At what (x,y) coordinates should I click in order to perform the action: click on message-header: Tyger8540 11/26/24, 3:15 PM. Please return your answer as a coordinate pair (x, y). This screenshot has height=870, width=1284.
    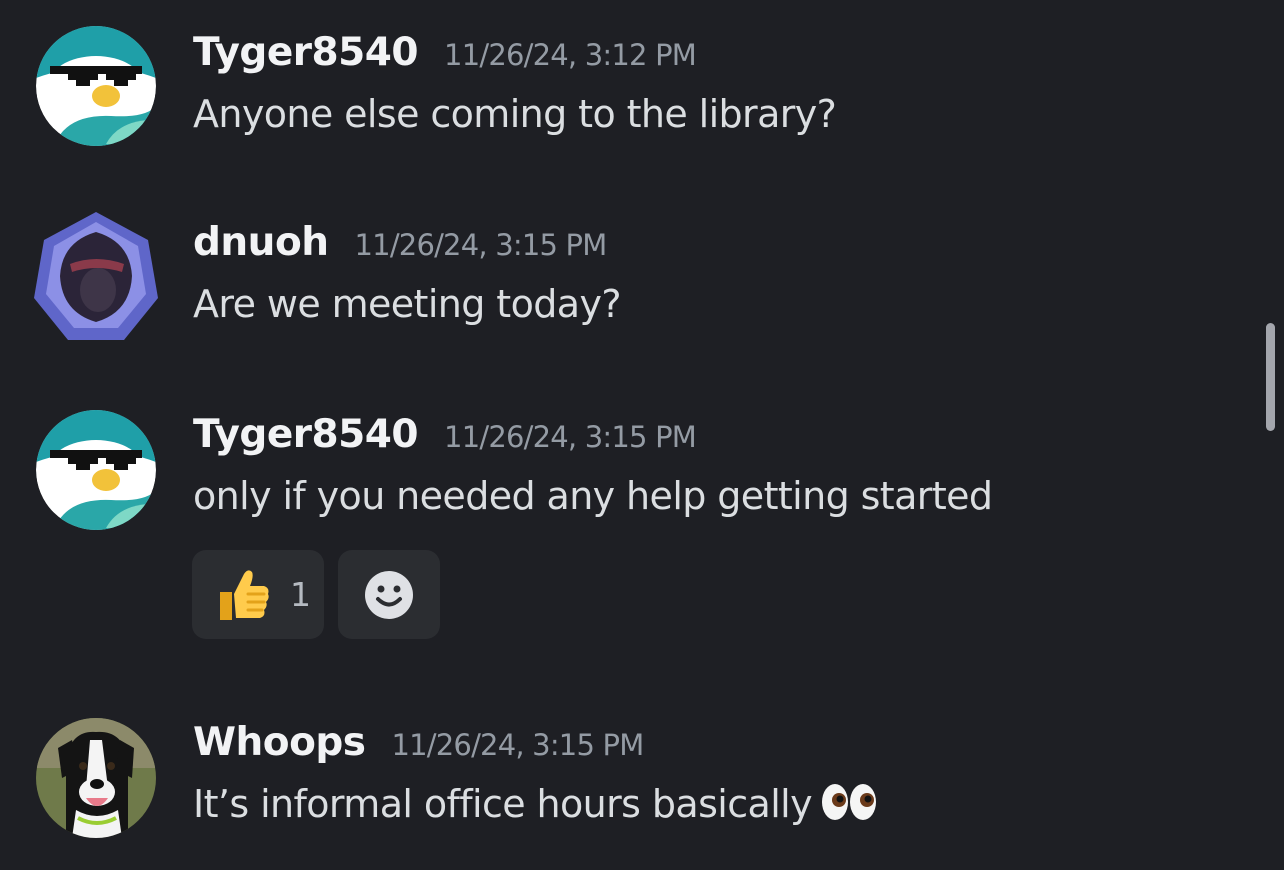
    Looking at the image, I should click on (445, 434).